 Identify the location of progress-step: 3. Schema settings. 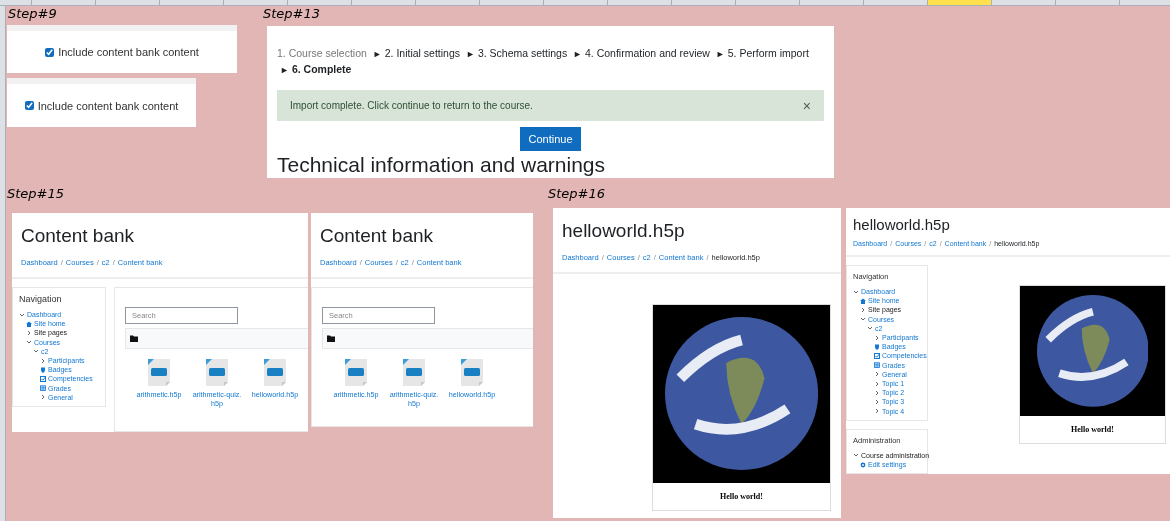
(522, 53).